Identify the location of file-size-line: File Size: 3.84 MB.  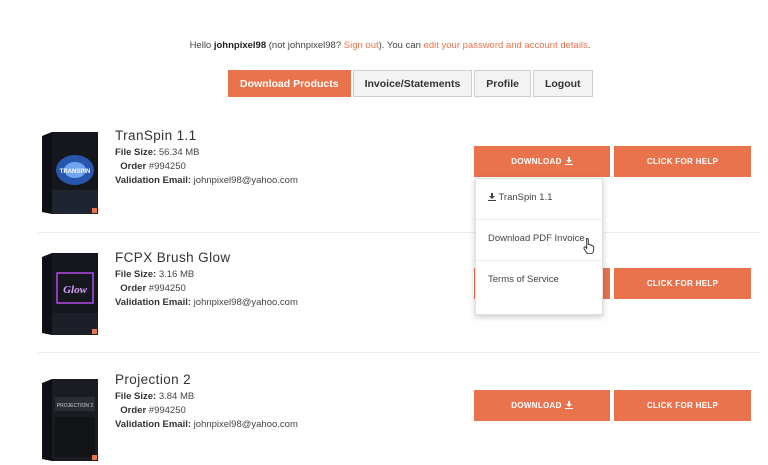
(206, 397).